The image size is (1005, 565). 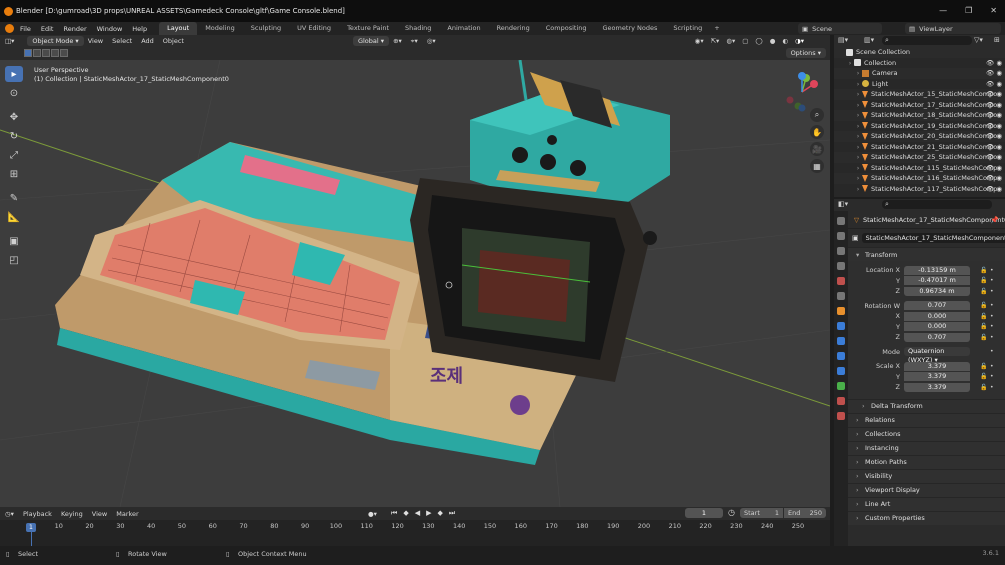 What do you see at coordinates (817, 132) in the screenshot?
I see `pan-hand-icon: ✋` at bounding box center [817, 132].